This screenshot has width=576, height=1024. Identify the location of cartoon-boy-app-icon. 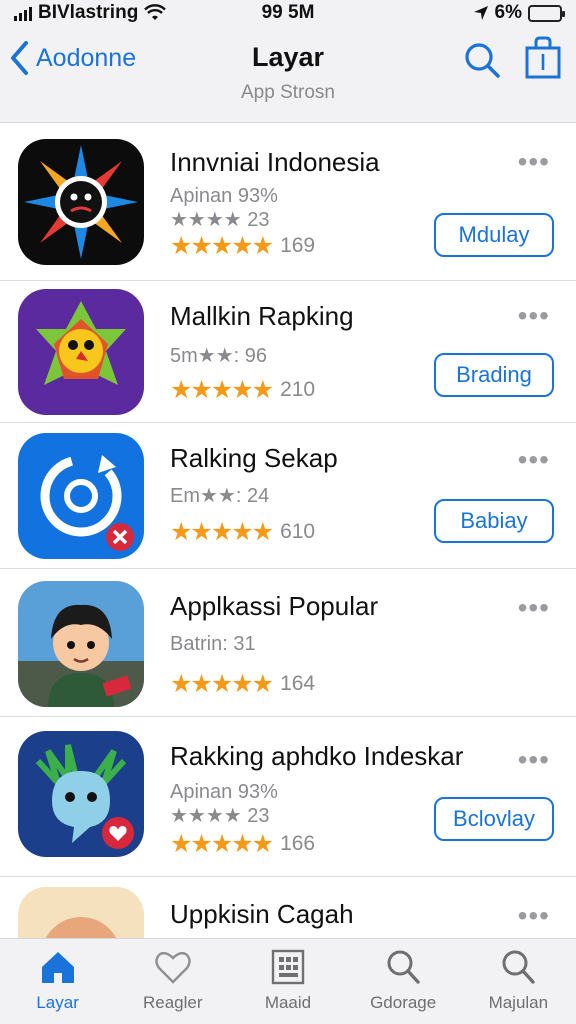
(81, 644).